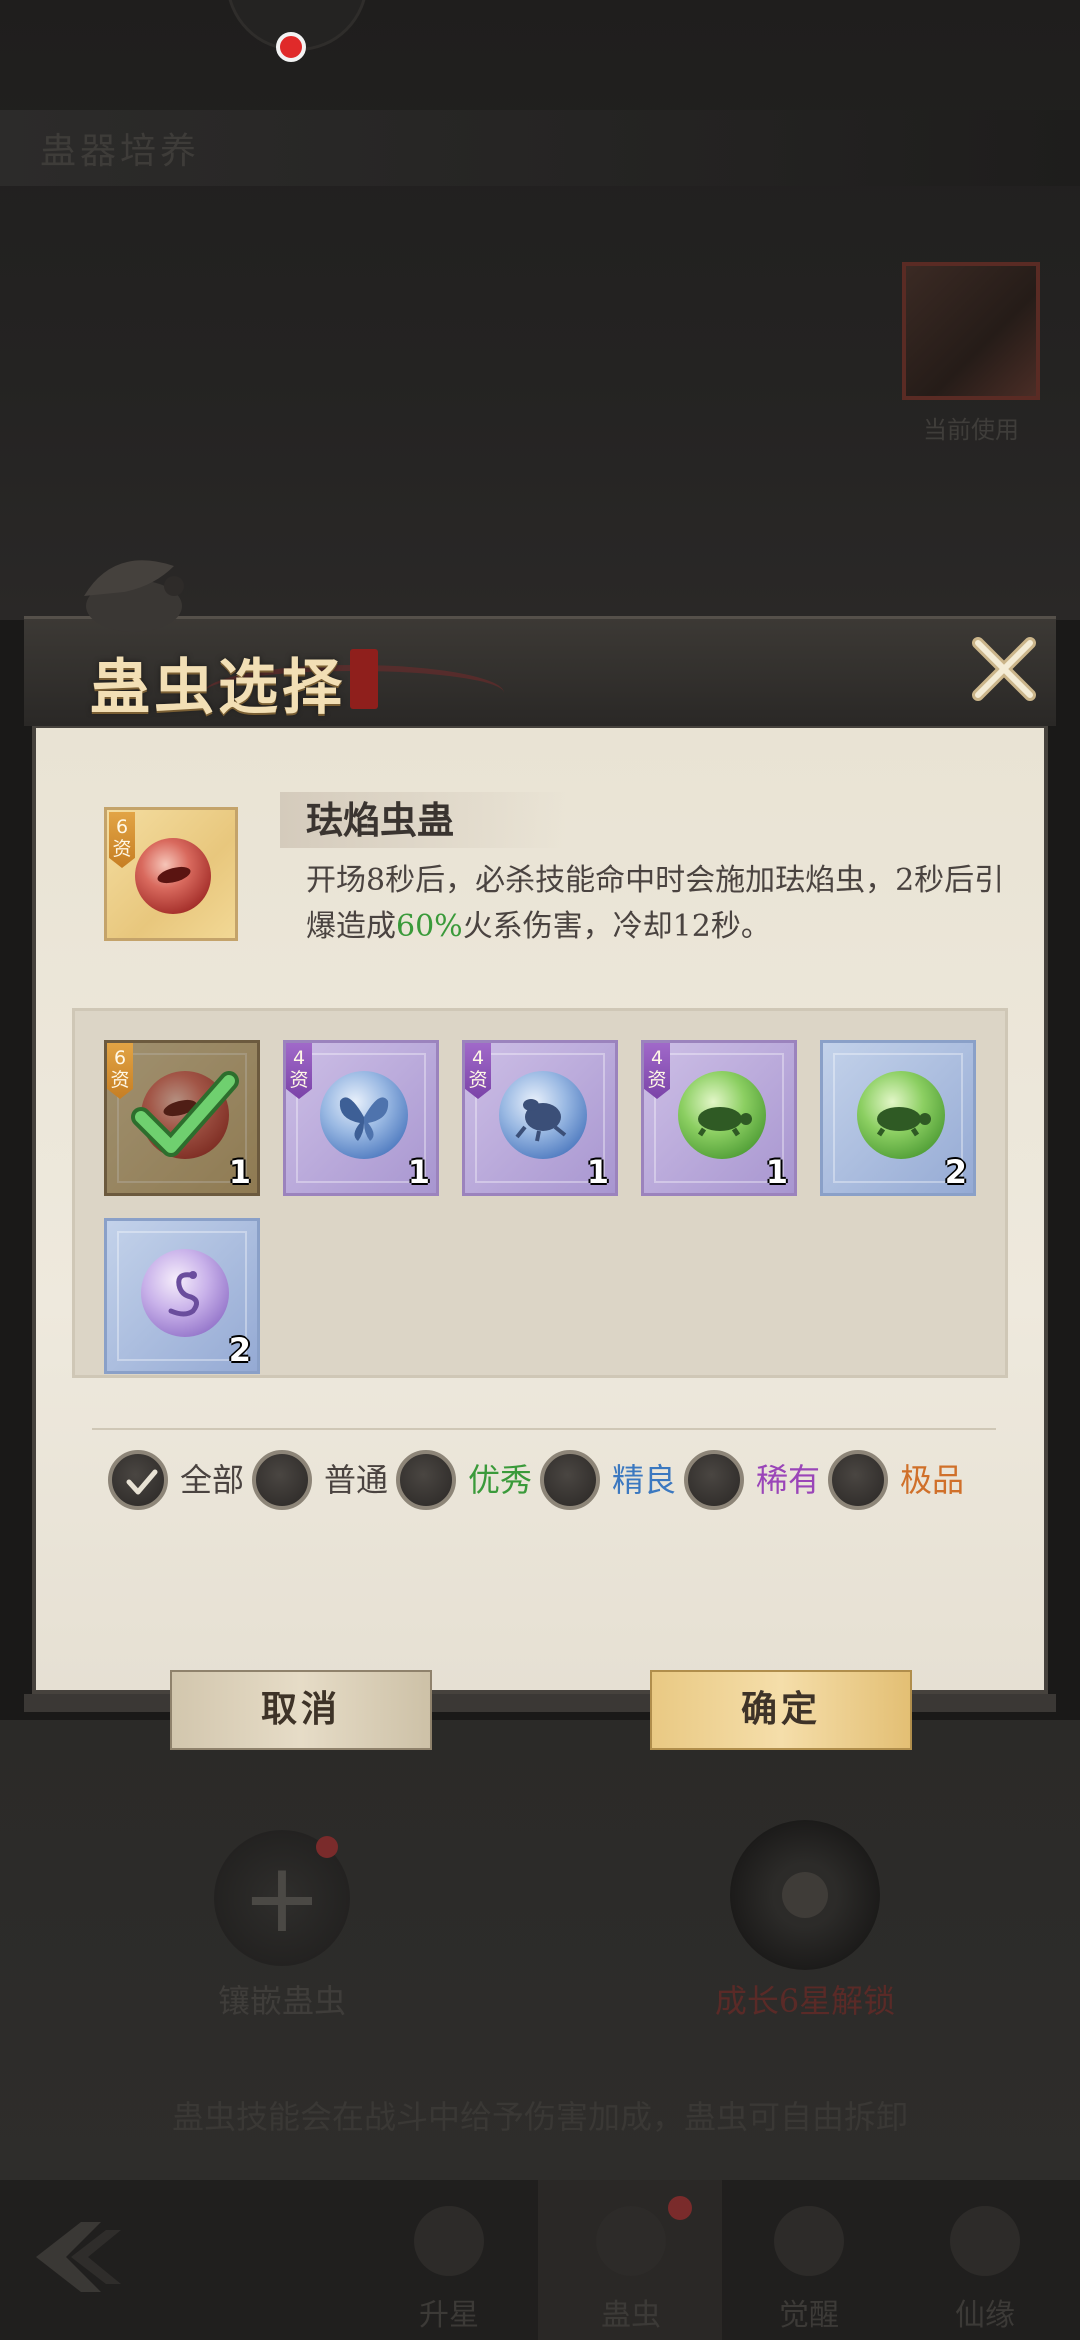 The image size is (1080, 2340). Describe the element at coordinates (781, 1710) in the screenshot. I see `confirm-button: 确定` at that location.